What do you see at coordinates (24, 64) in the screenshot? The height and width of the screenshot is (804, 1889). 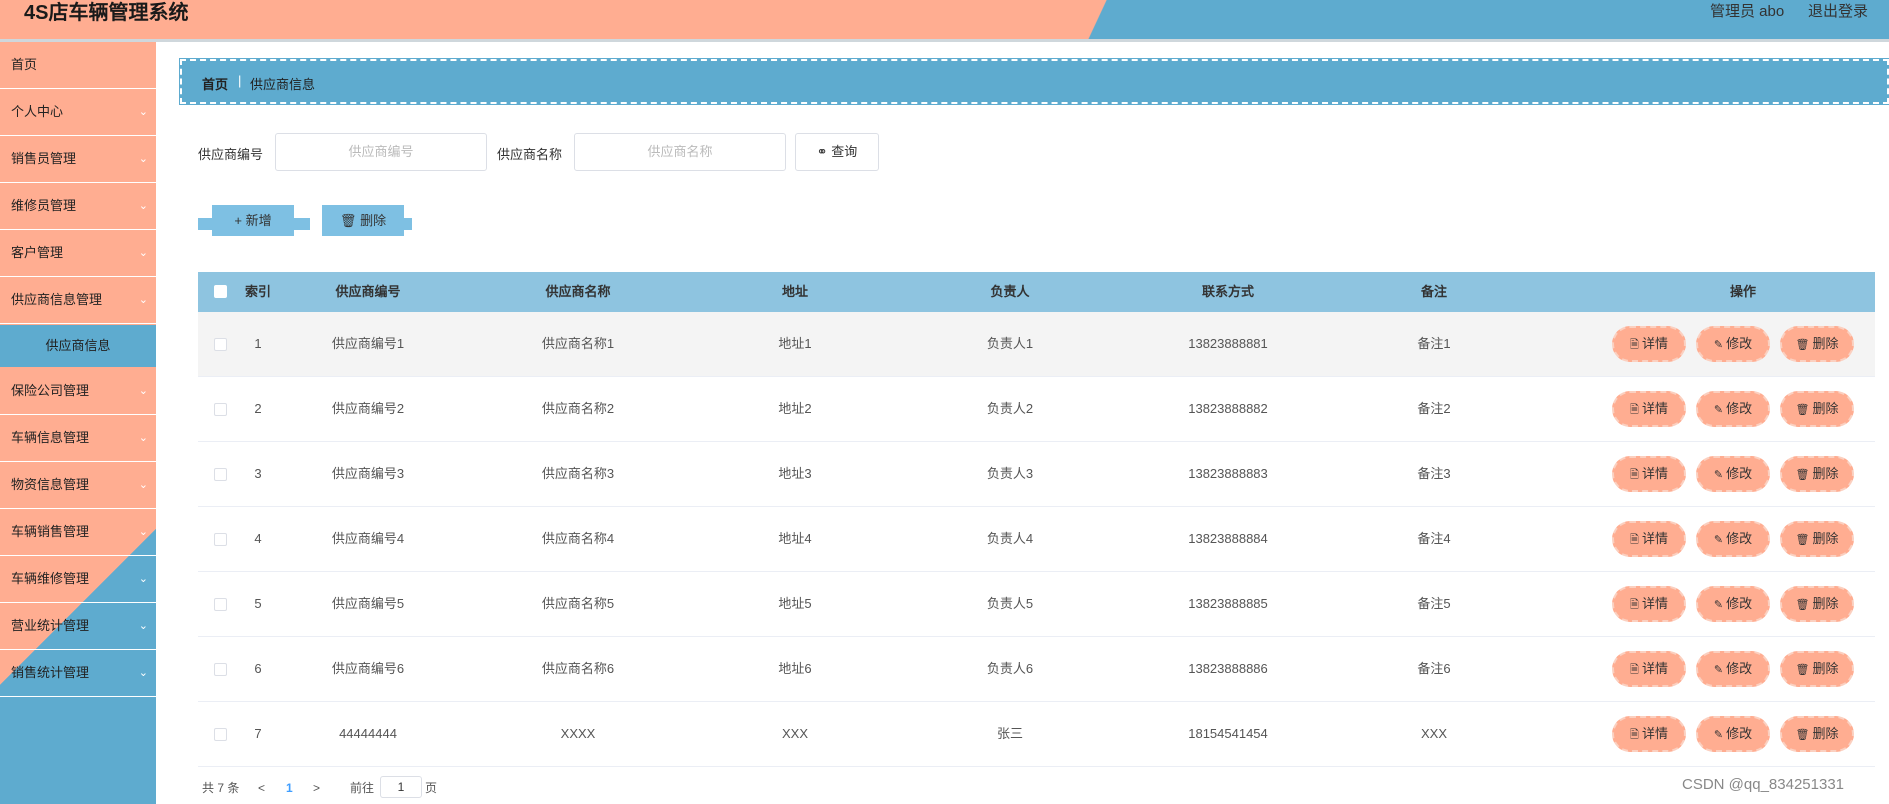 I see `sidebar-item-label: 首页` at bounding box center [24, 64].